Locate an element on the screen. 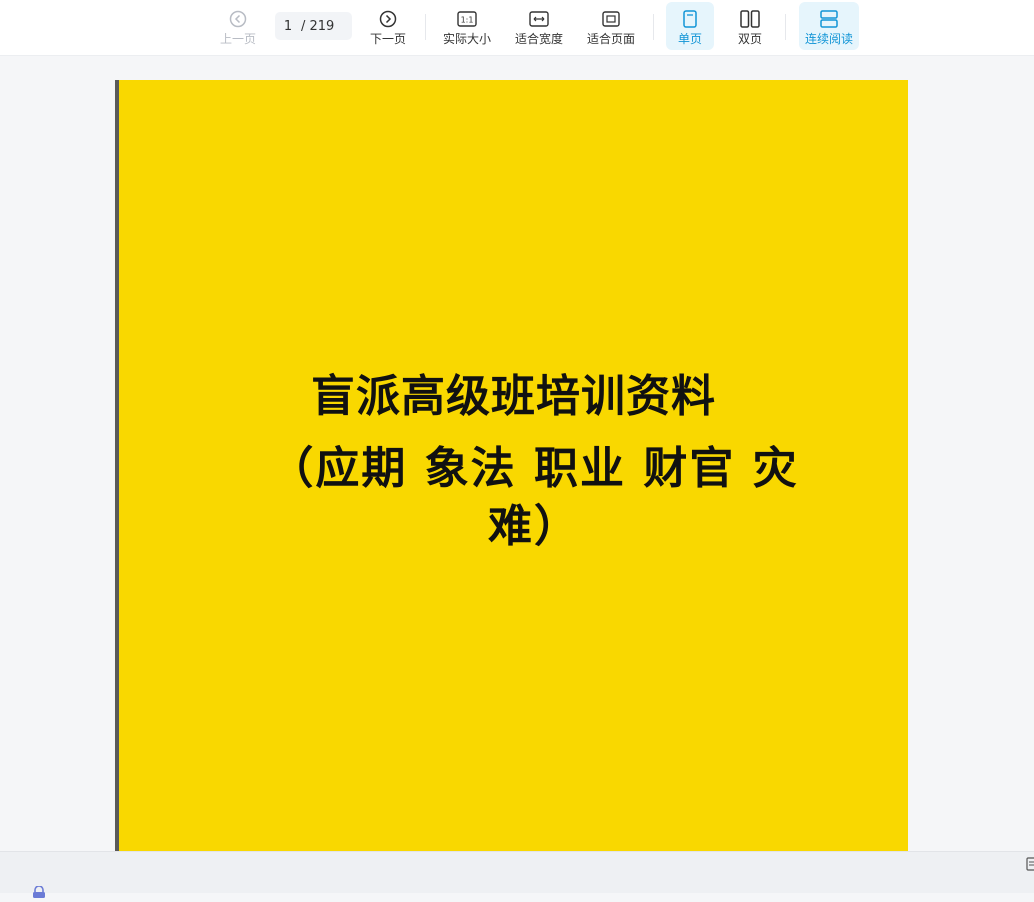 This screenshot has height=902, width=1034. viewer-toolbar: 上一页 / 219 下一页 1:1 实际大小 适合宽度 适合页面 单页 is located at coordinates (517, 28).